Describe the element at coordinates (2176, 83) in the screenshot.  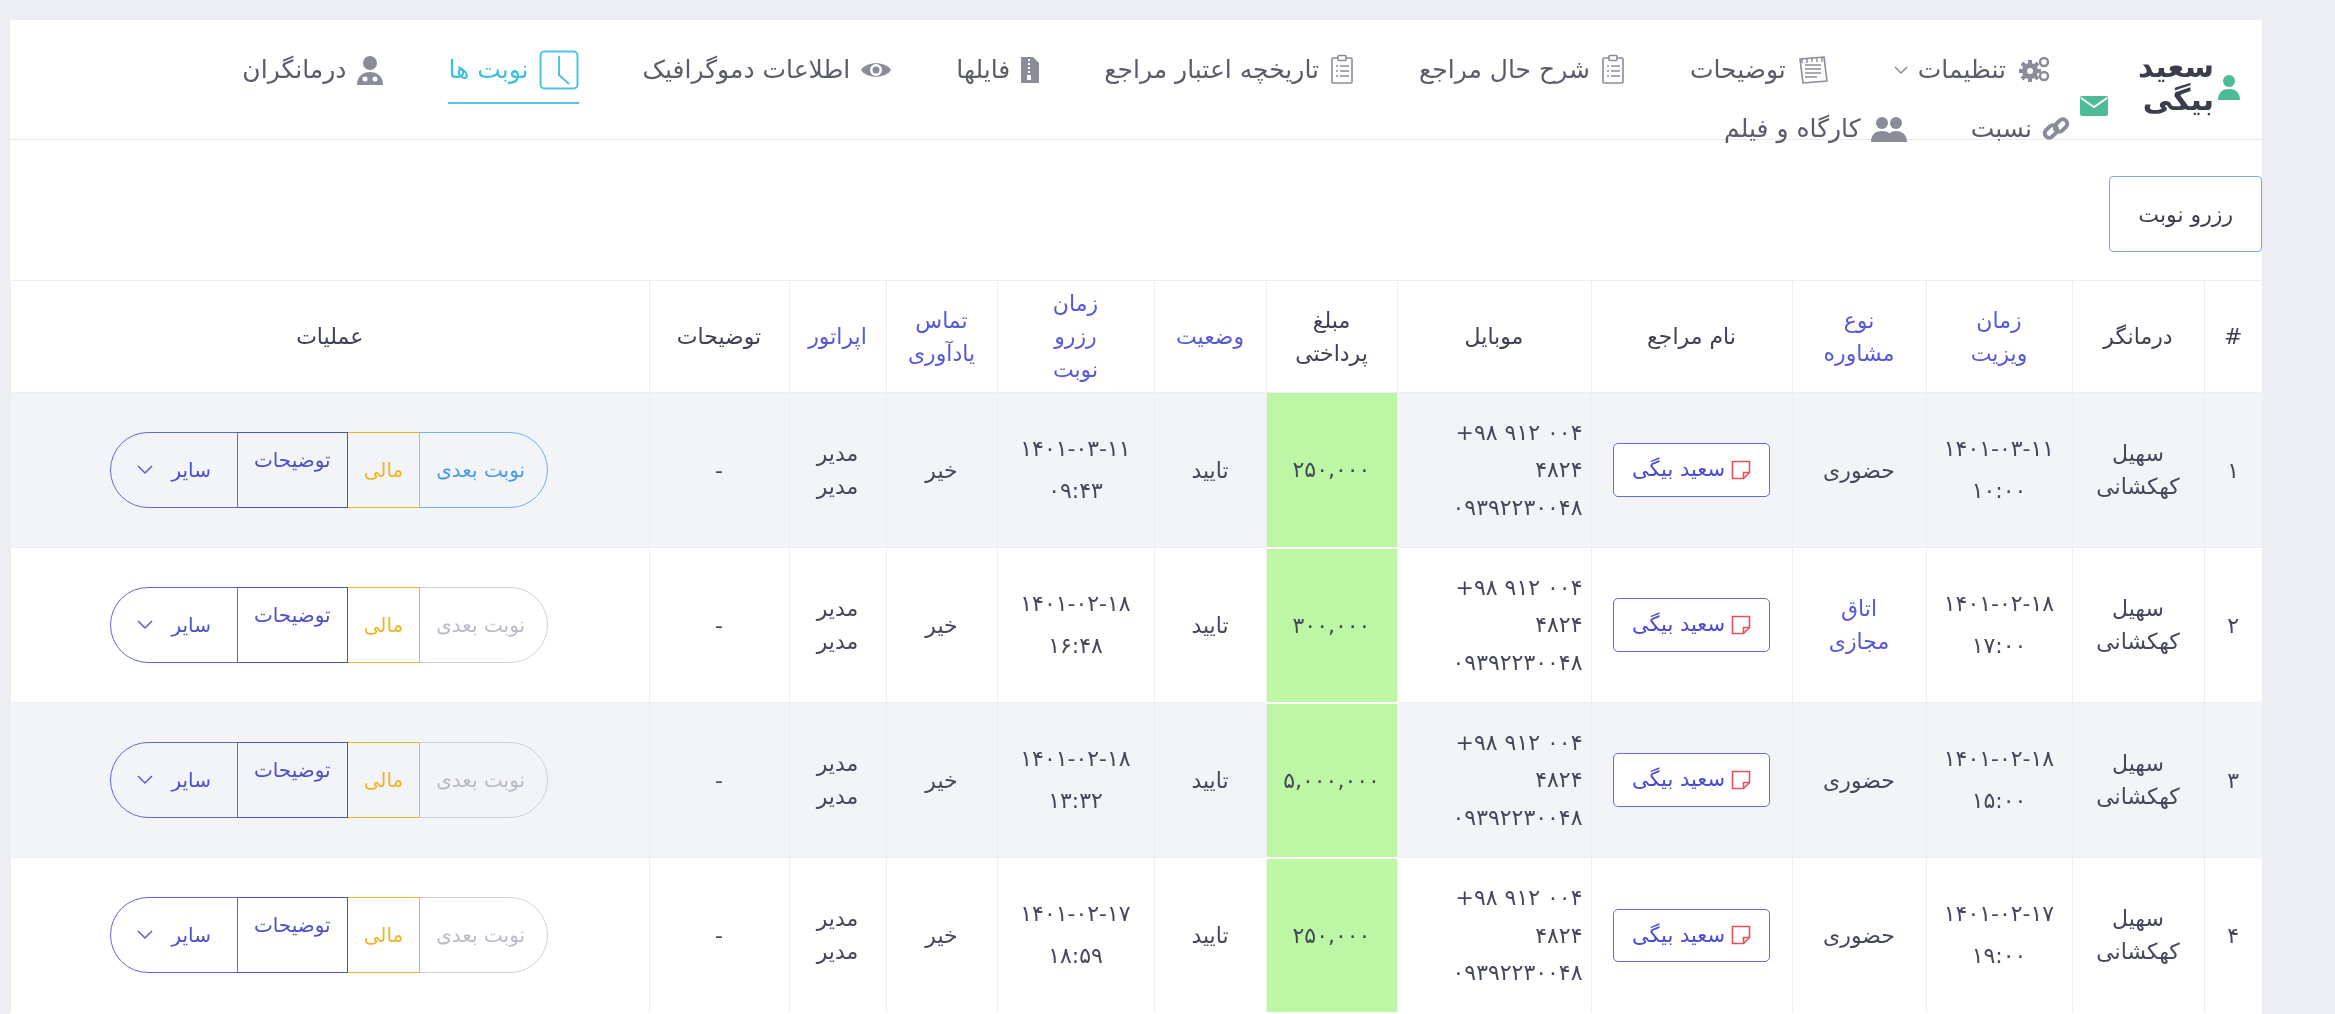
I see `user-name: سعید بیگی` at that location.